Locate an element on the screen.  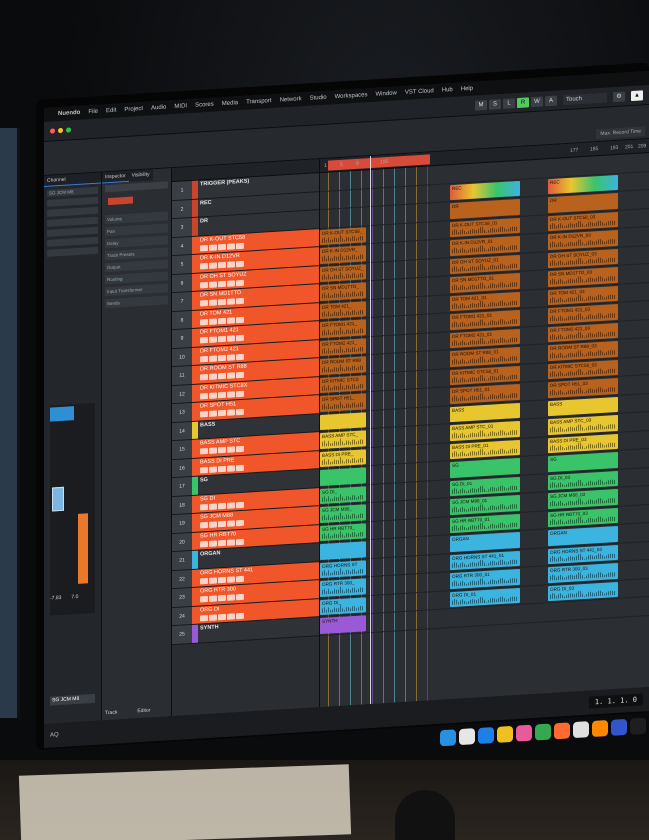
automation-mode-select: Touch is located at coordinates (585, 98).